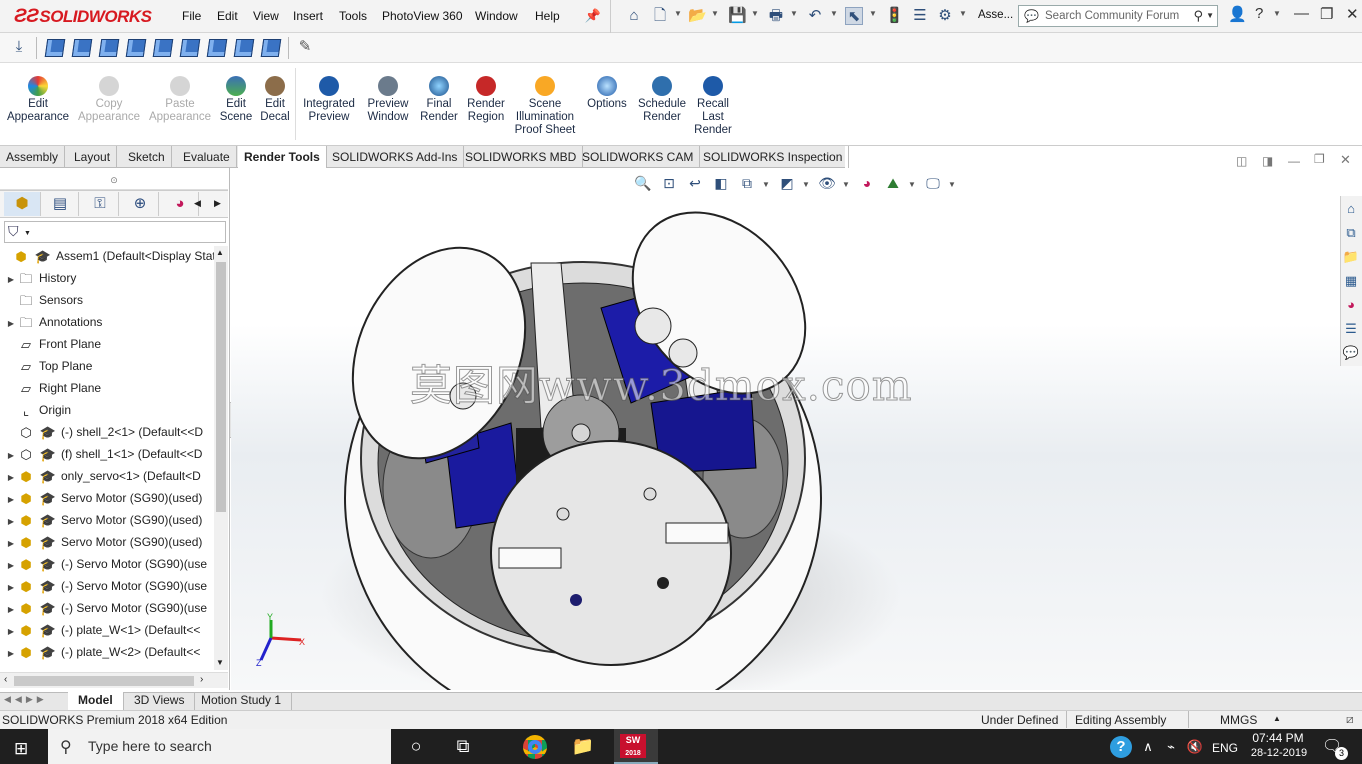 The image size is (1362, 764). Describe the element at coordinates (107, 630) in the screenshot. I see `tree-item: ▶ ⬢ 🎓 (-) plate_W<1> (Default<<` at that location.